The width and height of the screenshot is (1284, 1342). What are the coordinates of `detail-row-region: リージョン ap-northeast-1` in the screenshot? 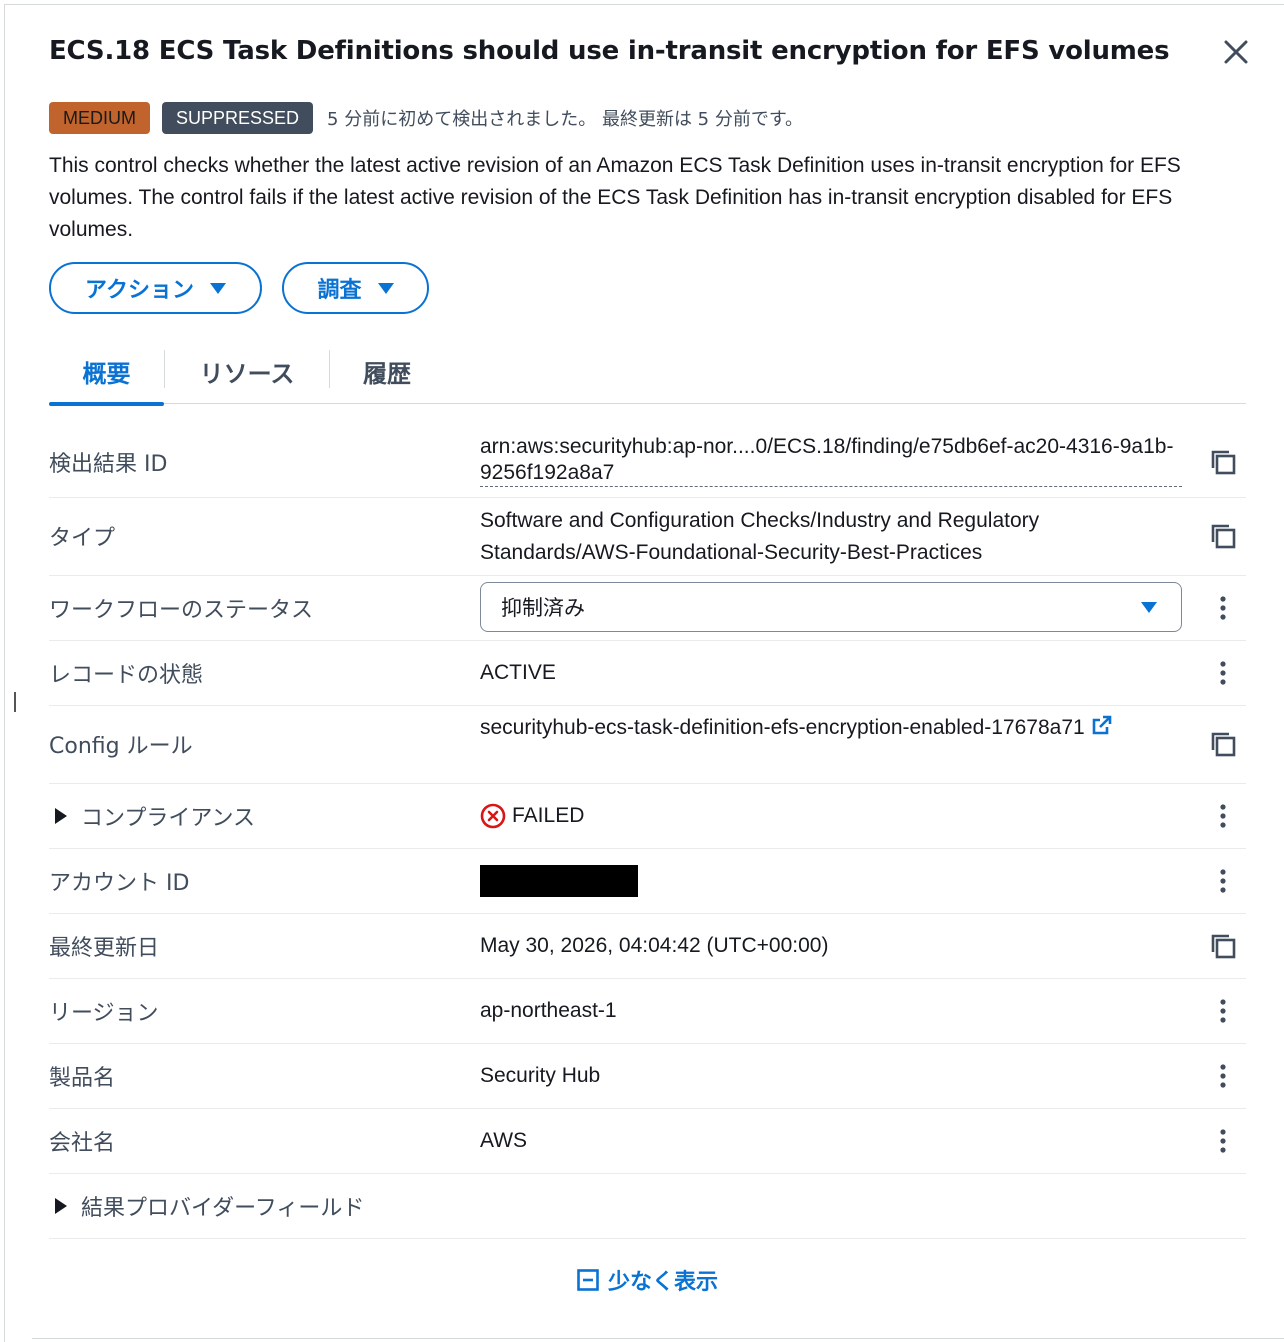 It's located at (647, 1011).